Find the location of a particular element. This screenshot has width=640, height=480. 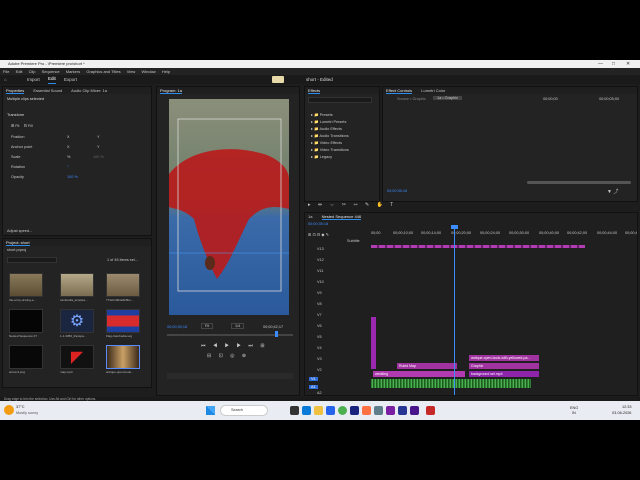

workspace-import: Import is located at coordinates (33, 79).